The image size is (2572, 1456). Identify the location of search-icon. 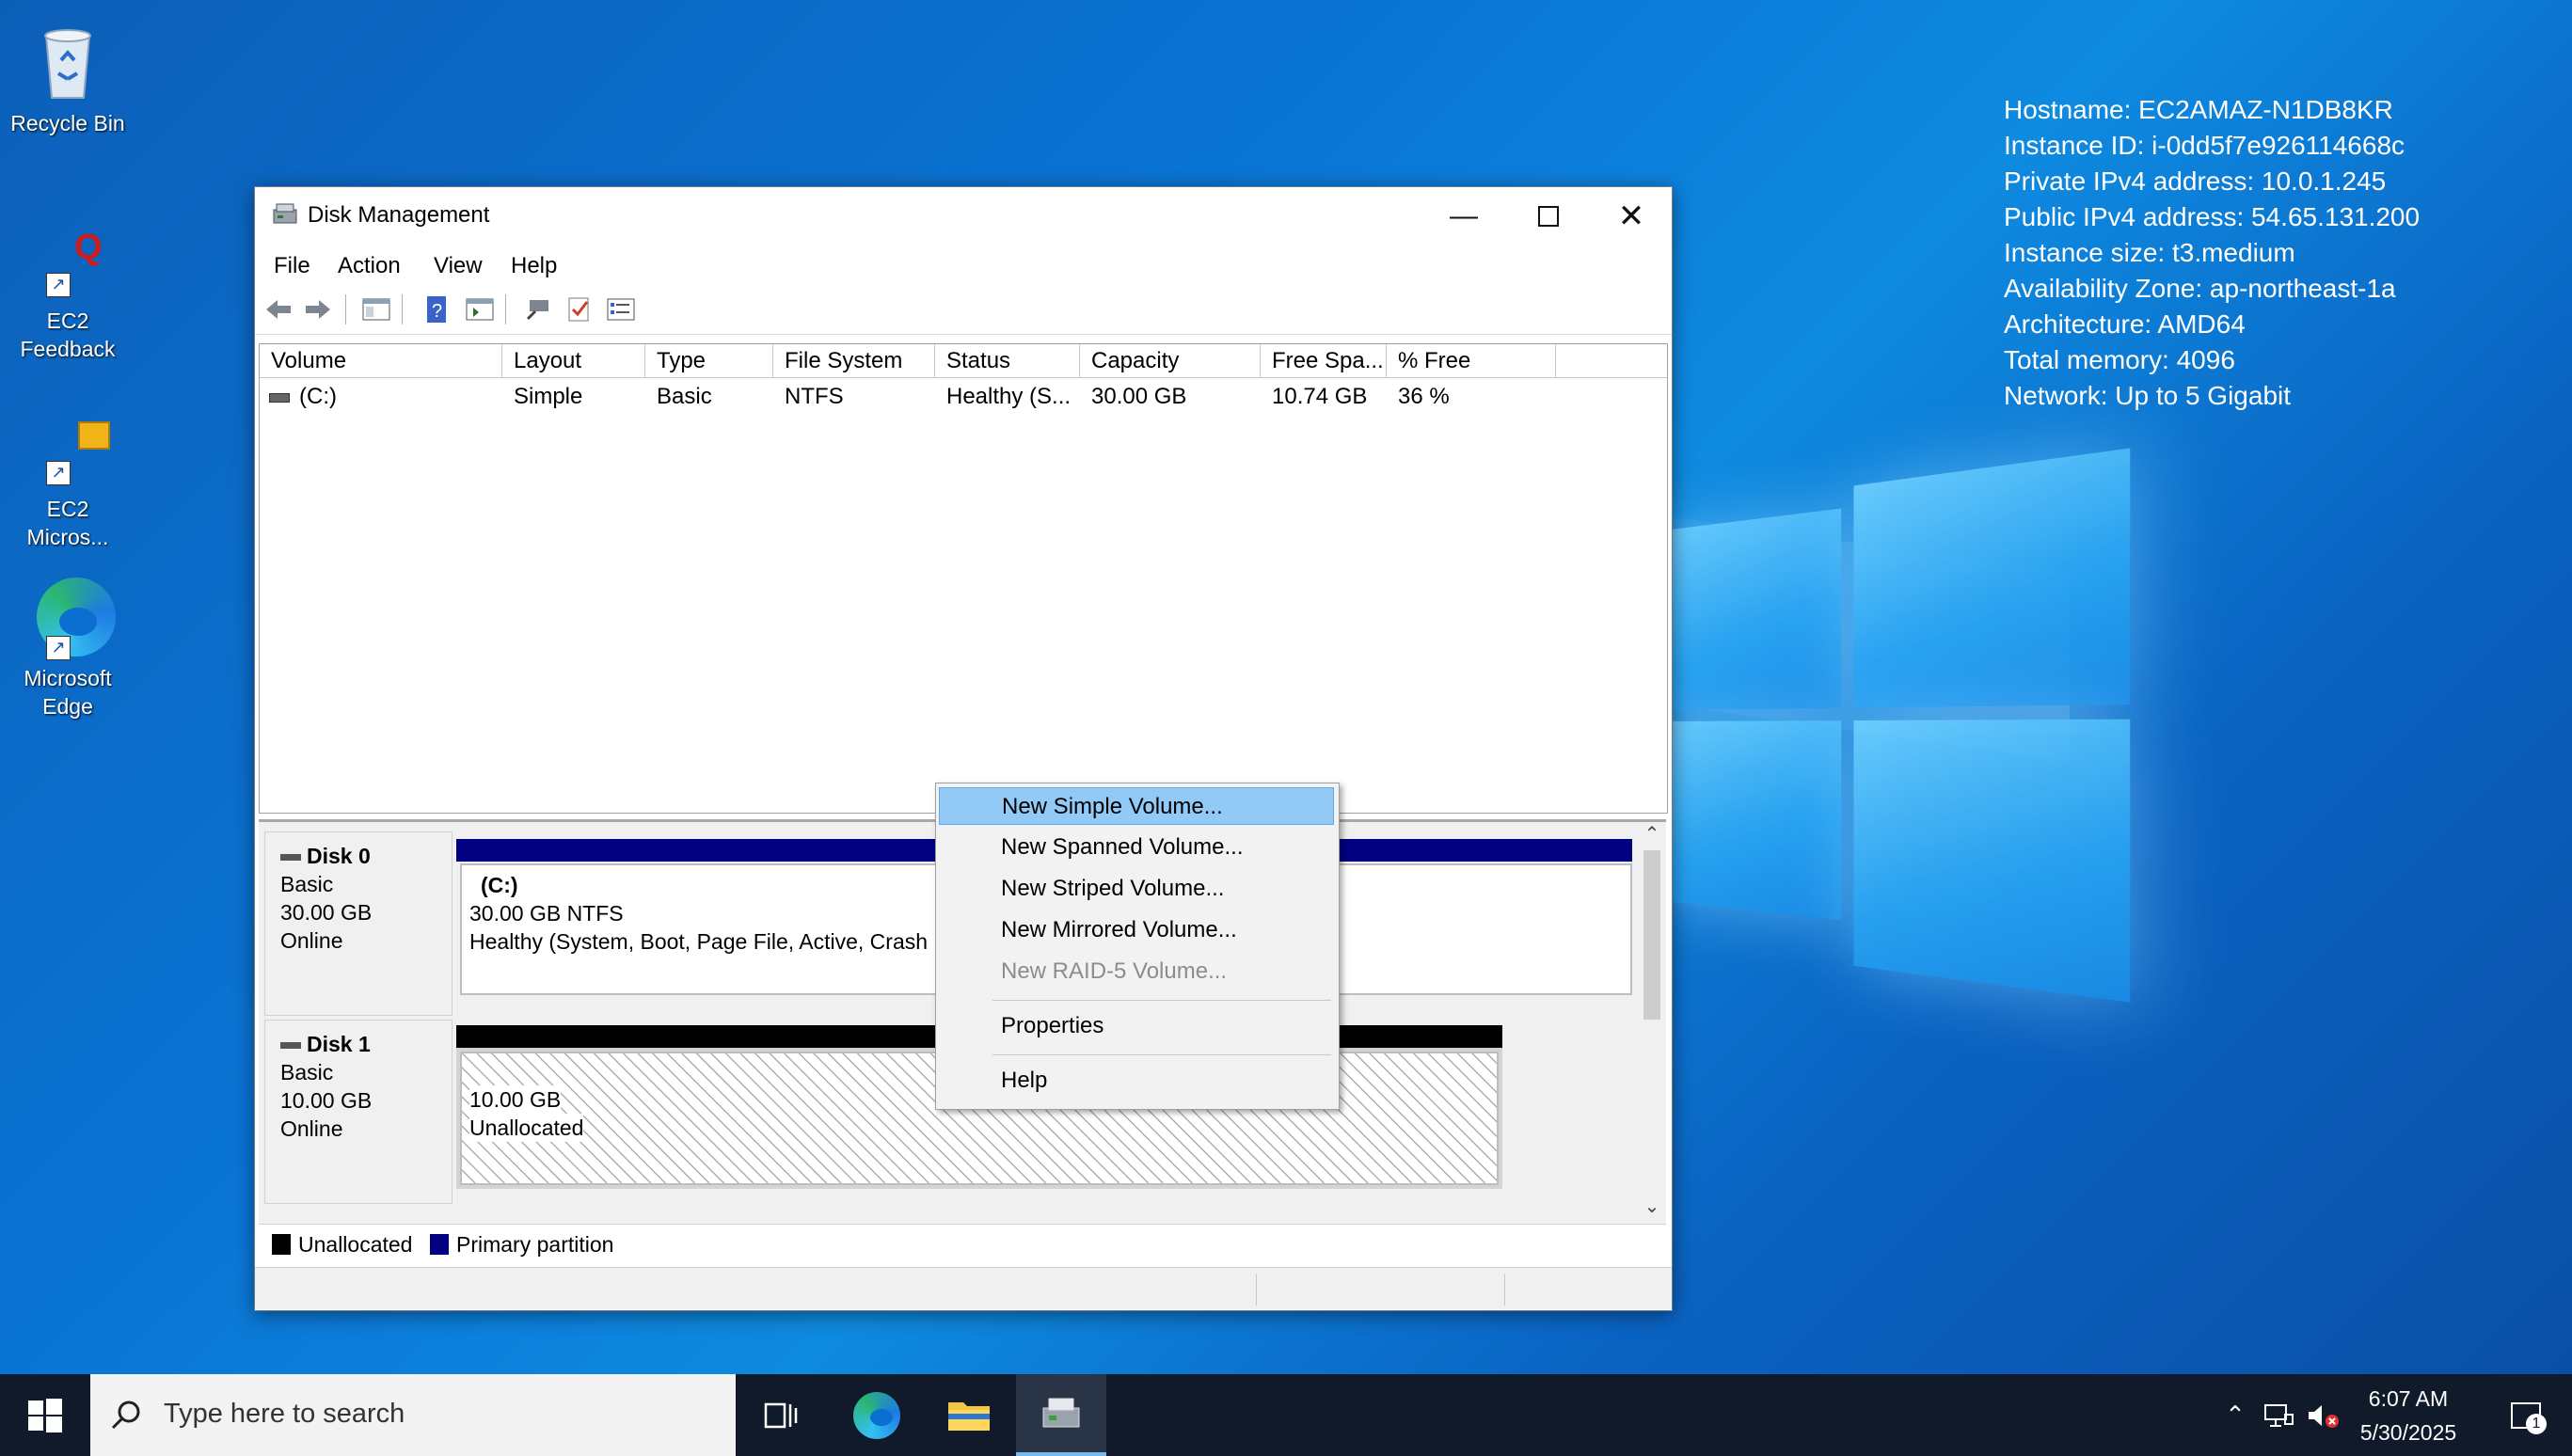
(126, 1415).